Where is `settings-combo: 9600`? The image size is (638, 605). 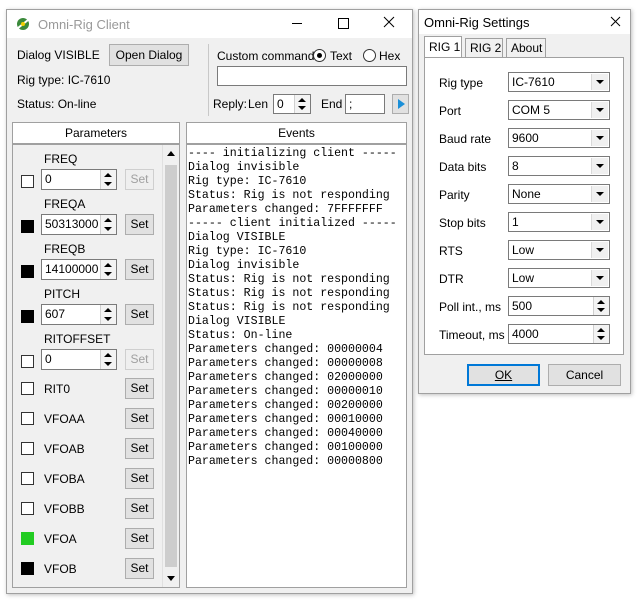 settings-combo: 9600 is located at coordinates (559, 138).